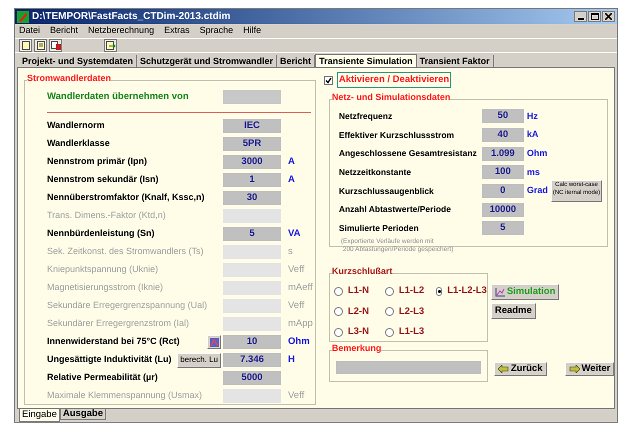 This screenshot has height=423, width=624. What do you see at coordinates (290, 251) in the screenshot?
I see `unit-label: s` at bounding box center [290, 251].